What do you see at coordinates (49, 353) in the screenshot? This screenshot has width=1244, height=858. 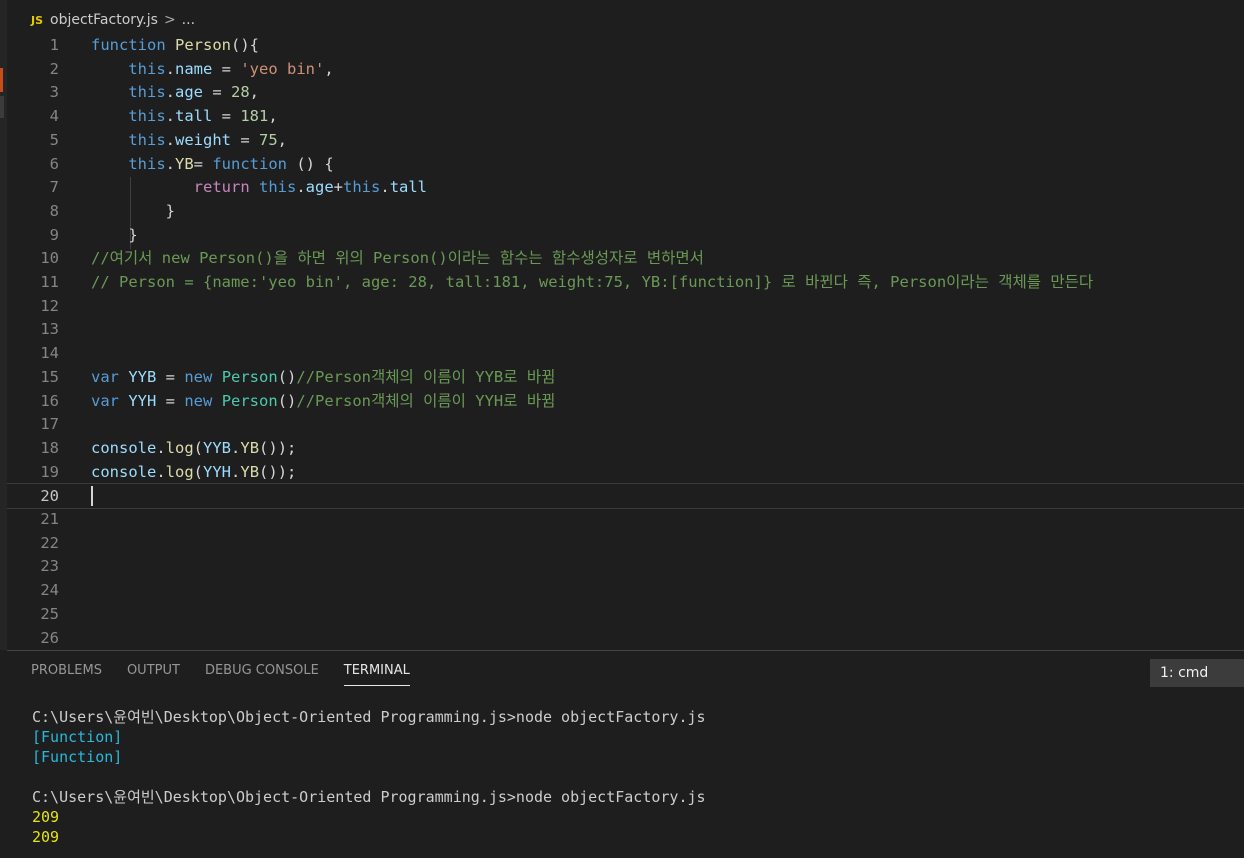 I see `line-number: 14` at bounding box center [49, 353].